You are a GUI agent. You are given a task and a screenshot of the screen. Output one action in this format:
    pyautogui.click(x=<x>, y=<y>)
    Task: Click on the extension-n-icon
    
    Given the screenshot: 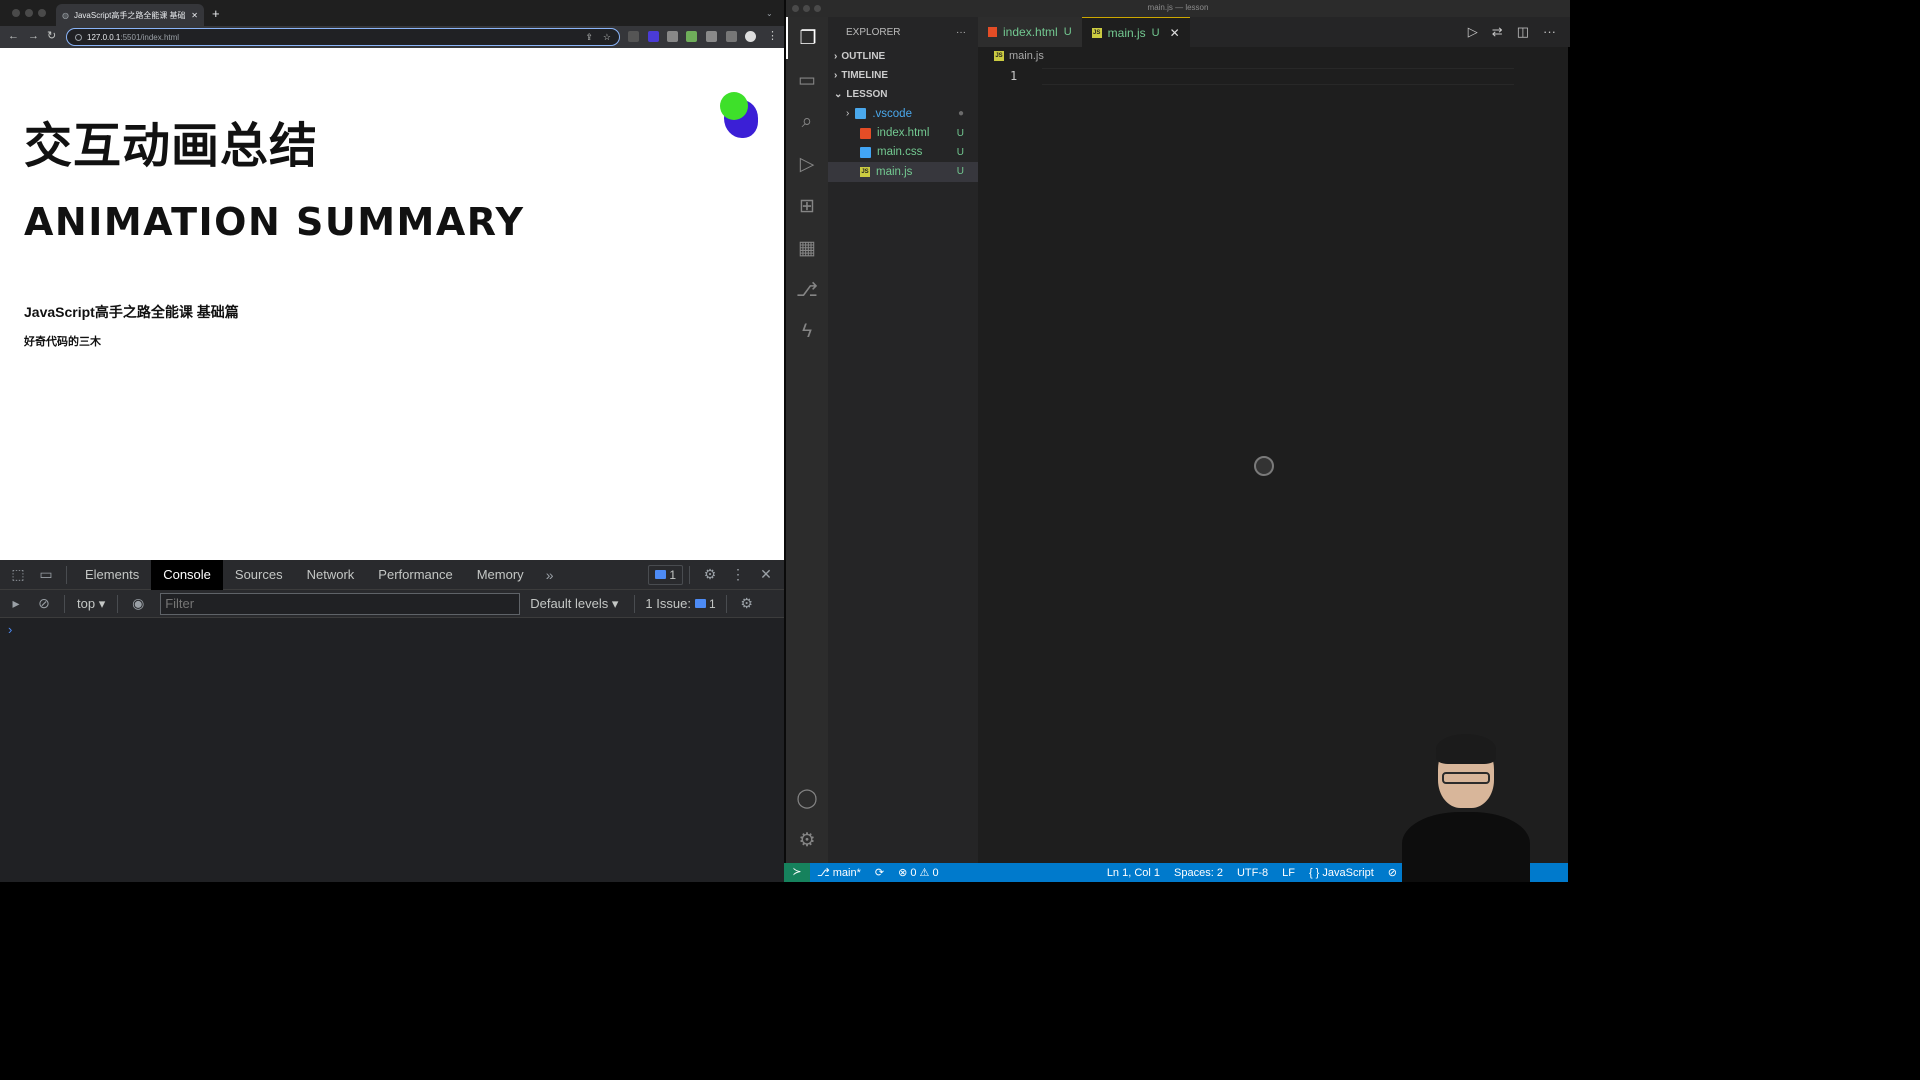 What is the action you would take?
    pyautogui.click(x=672, y=36)
    